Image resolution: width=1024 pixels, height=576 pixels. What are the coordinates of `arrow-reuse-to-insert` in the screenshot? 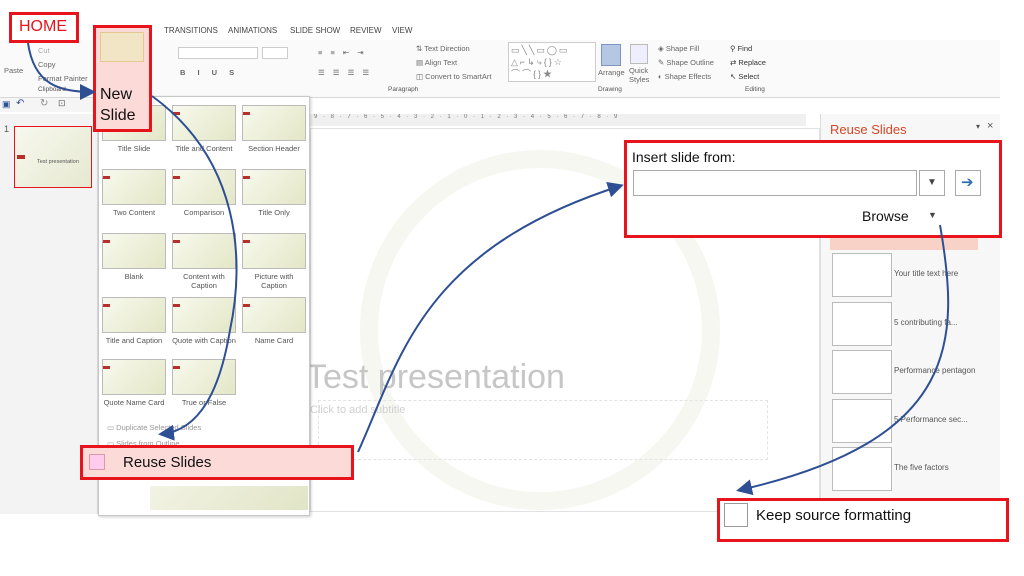 It's located at (490, 317).